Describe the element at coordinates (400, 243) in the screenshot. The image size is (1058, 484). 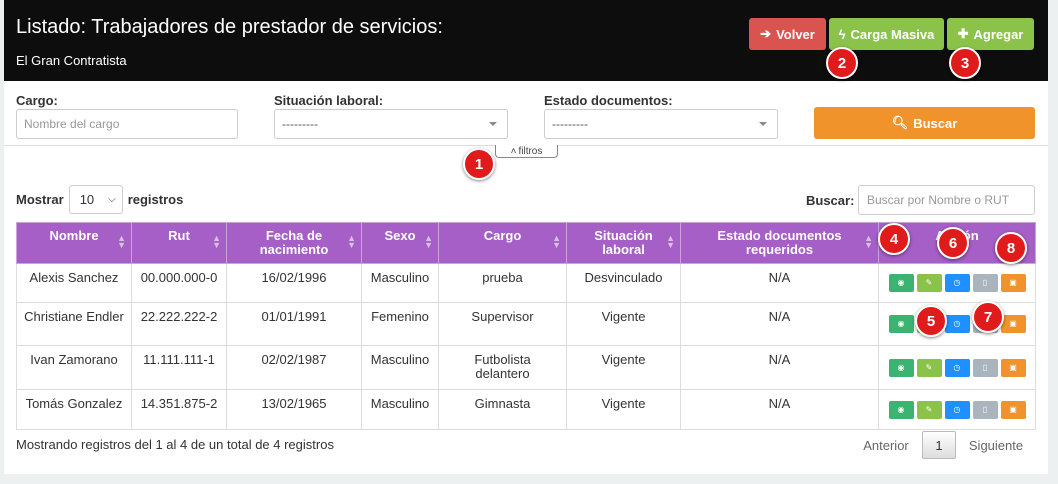
I see `col-header-sexo: Sexo ▲ ▼` at that location.